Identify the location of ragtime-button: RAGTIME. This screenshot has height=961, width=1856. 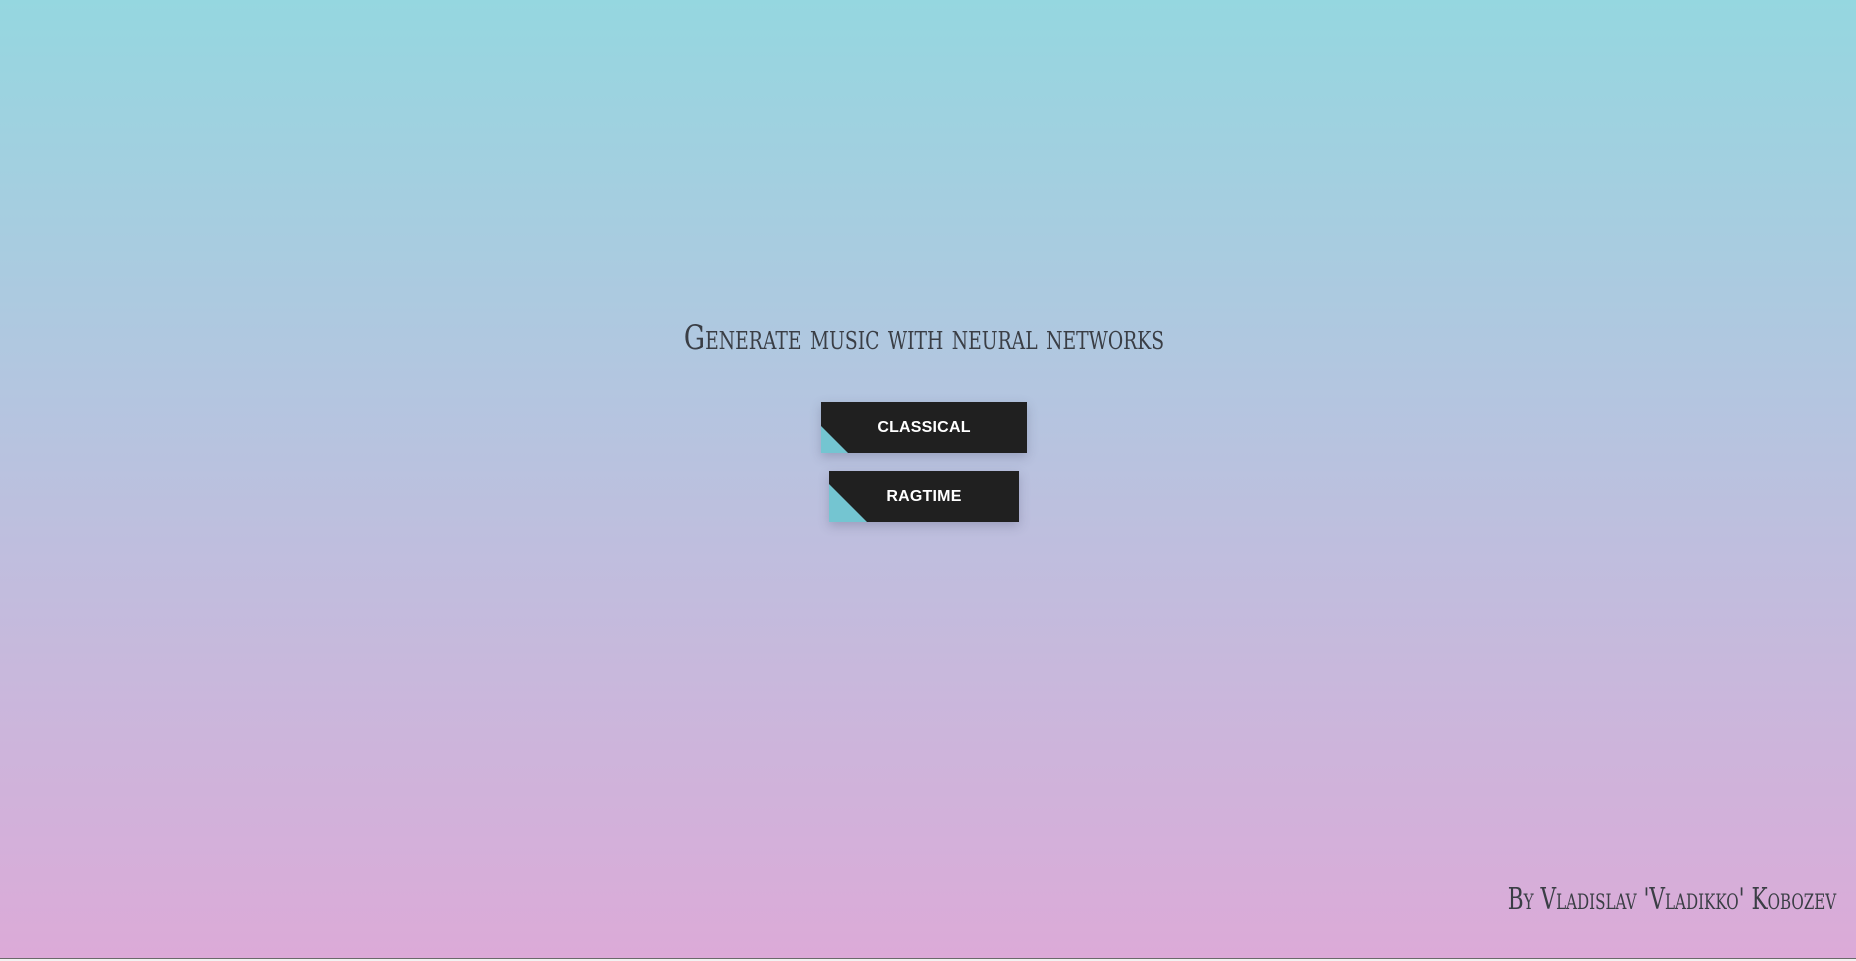
(924, 496).